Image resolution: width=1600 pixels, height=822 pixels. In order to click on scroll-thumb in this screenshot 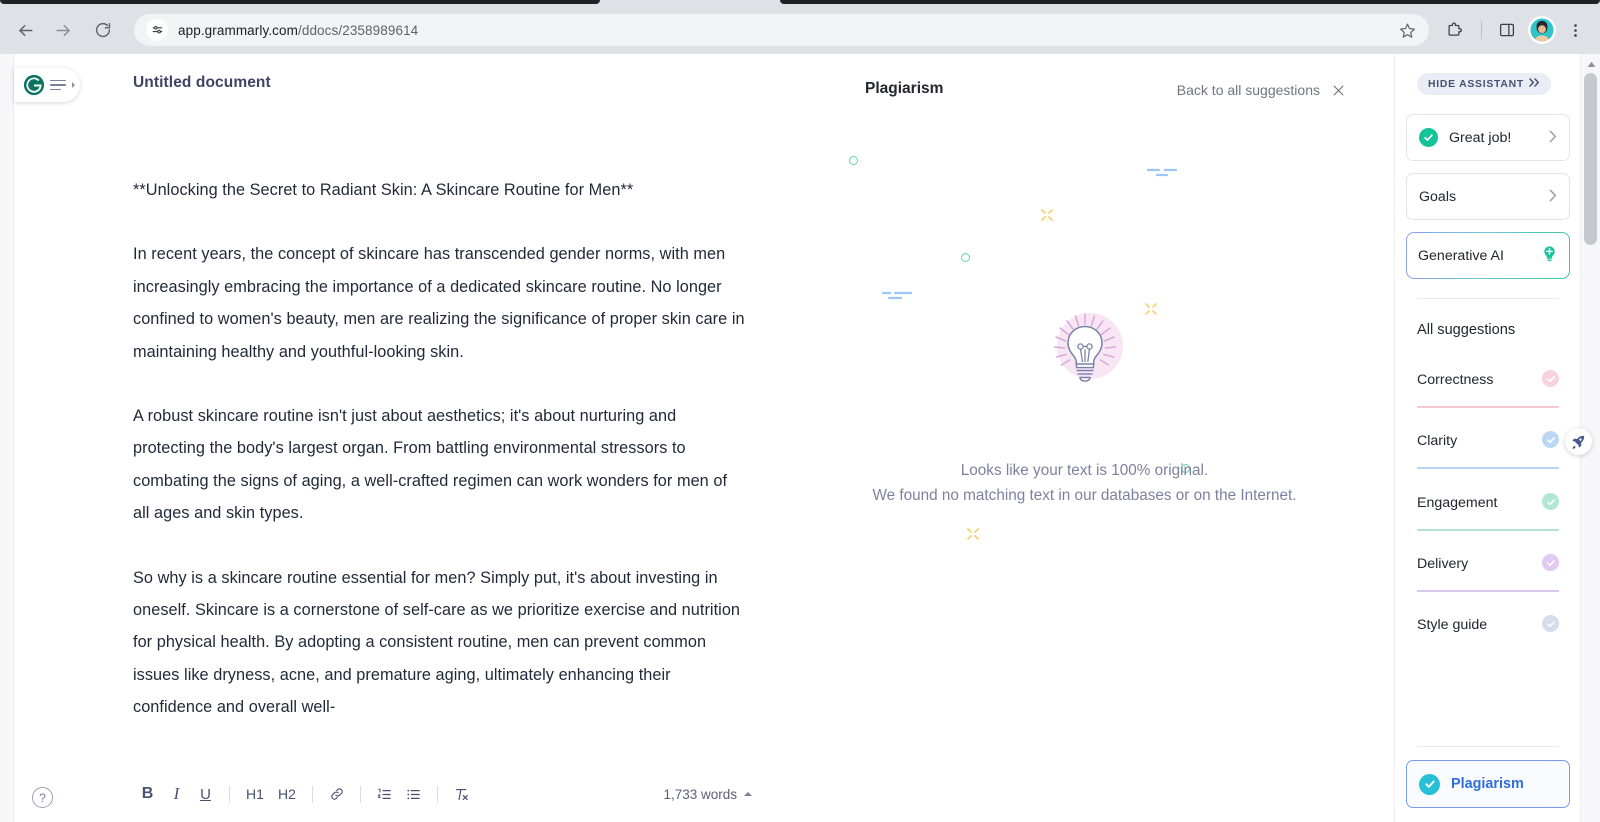, I will do `click(1590, 159)`.